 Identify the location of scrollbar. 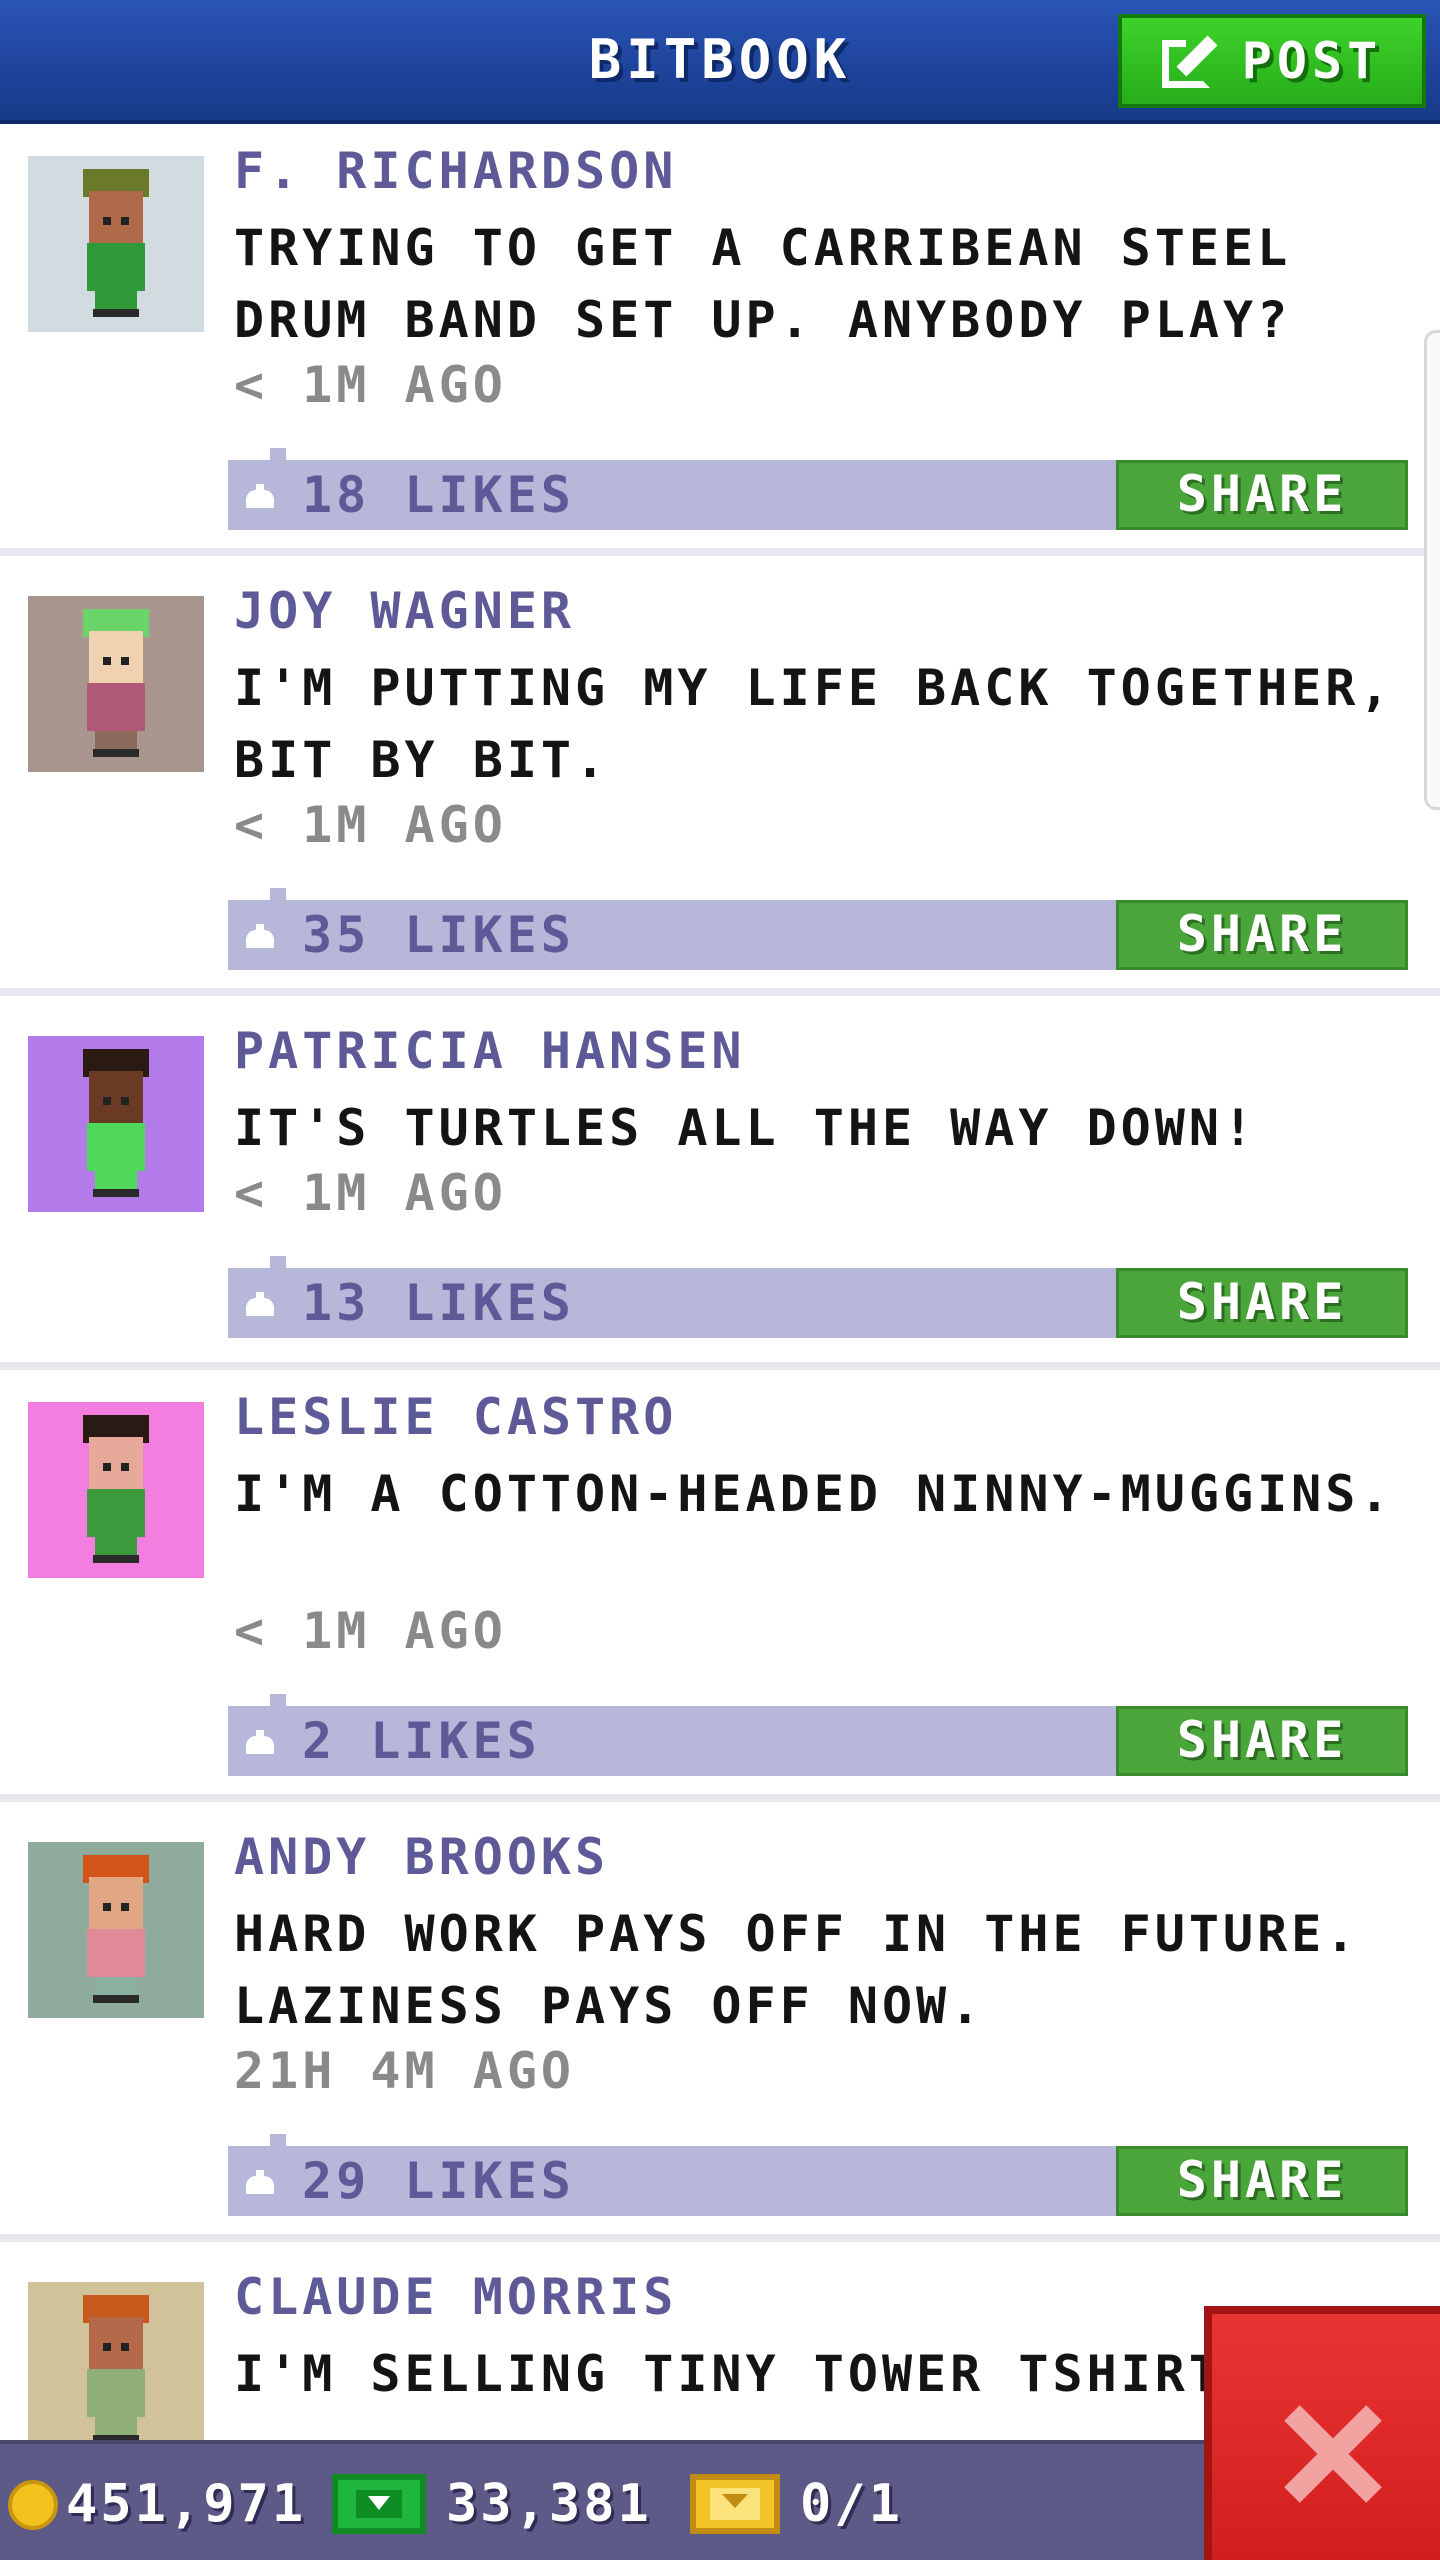
(1432, 570).